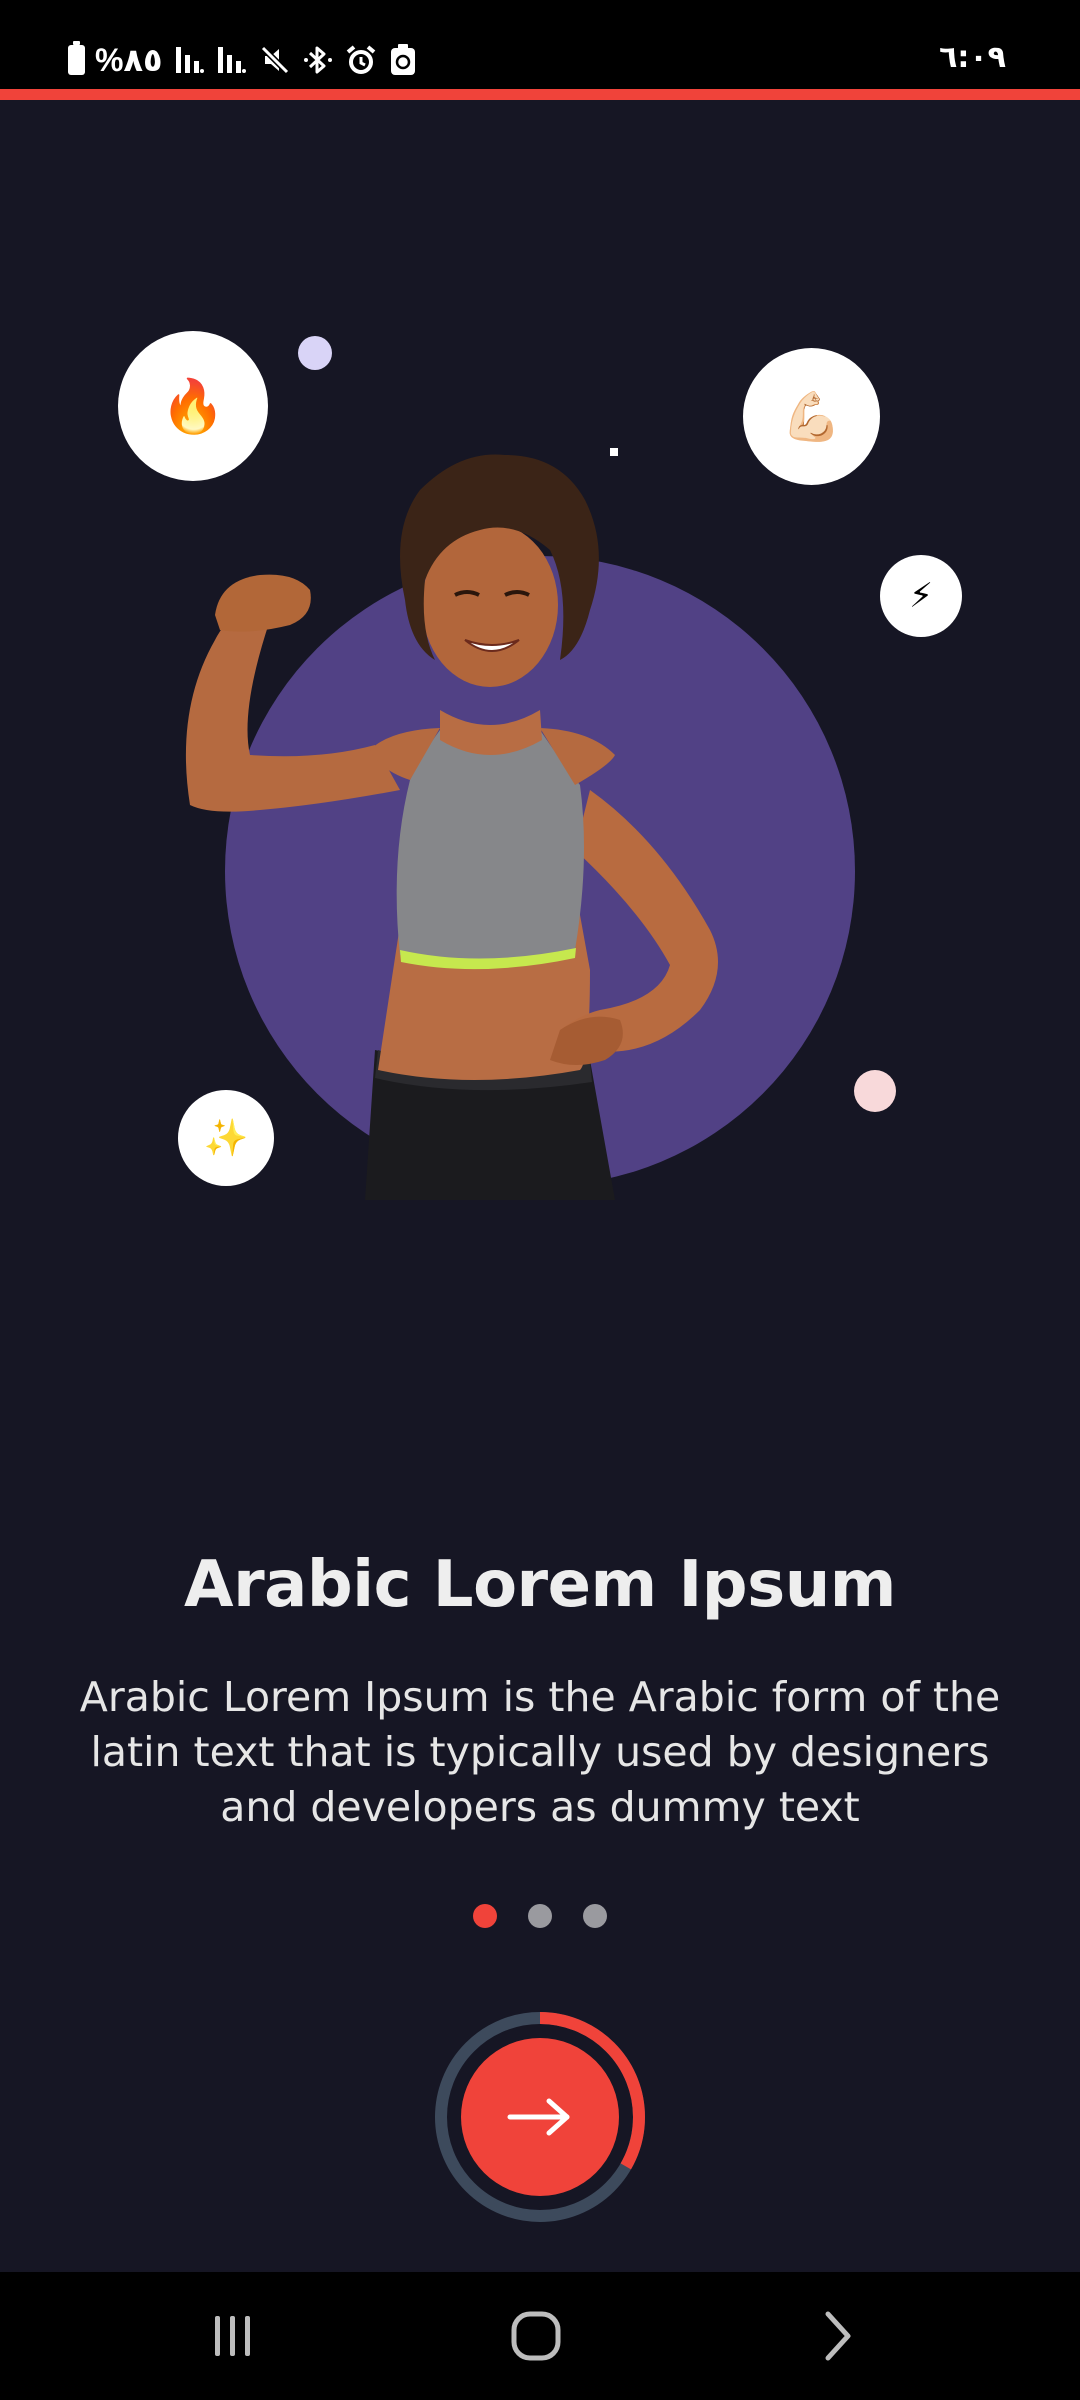 The width and height of the screenshot is (1080, 2400). Describe the element at coordinates (318, 60) in the screenshot. I see `bluetooth-icon` at that location.